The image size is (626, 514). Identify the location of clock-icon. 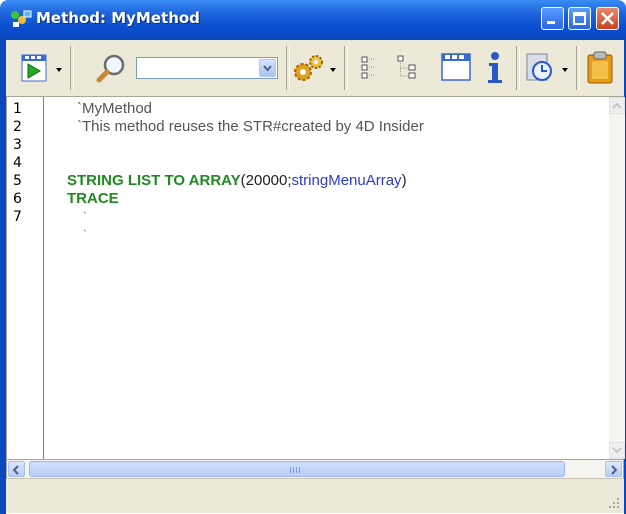
(539, 67).